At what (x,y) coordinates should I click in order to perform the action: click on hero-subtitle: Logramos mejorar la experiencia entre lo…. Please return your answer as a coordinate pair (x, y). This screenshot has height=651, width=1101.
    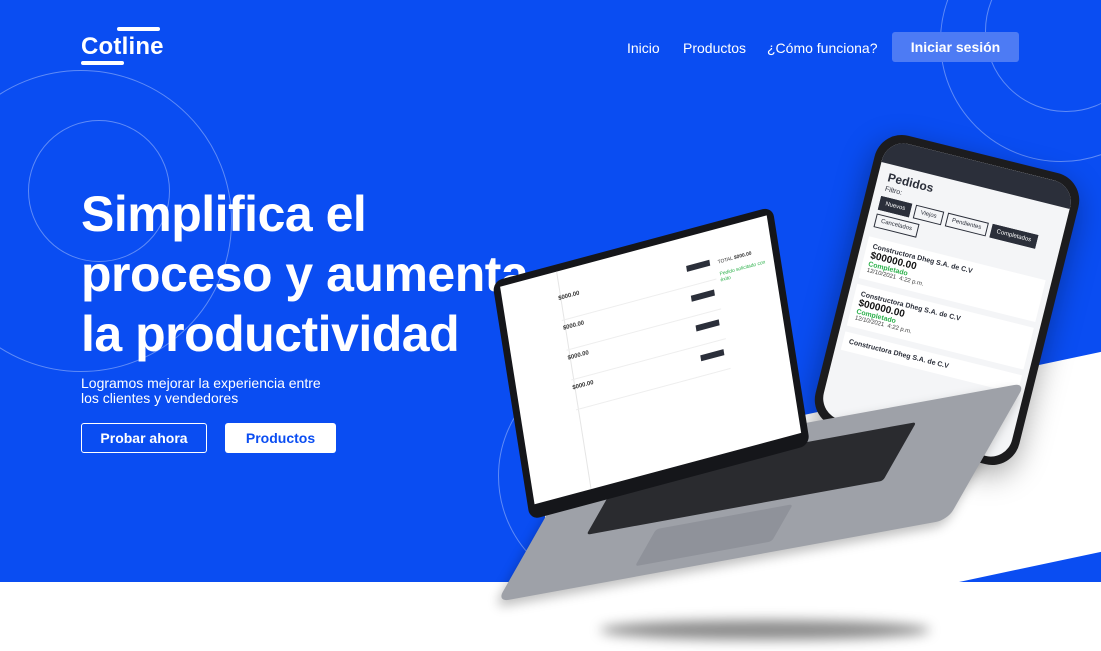
    Looking at the image, I should click on (201, 390).